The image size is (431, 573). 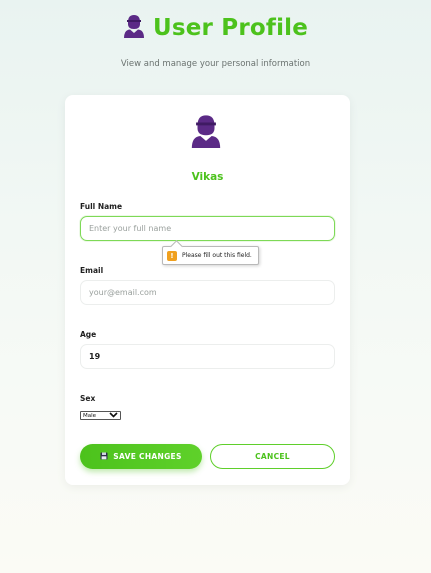 What do you see at coordinates (104, 457) in the screenshot?
I see `floppy-disk-icon` at bounding box center [104, 457].